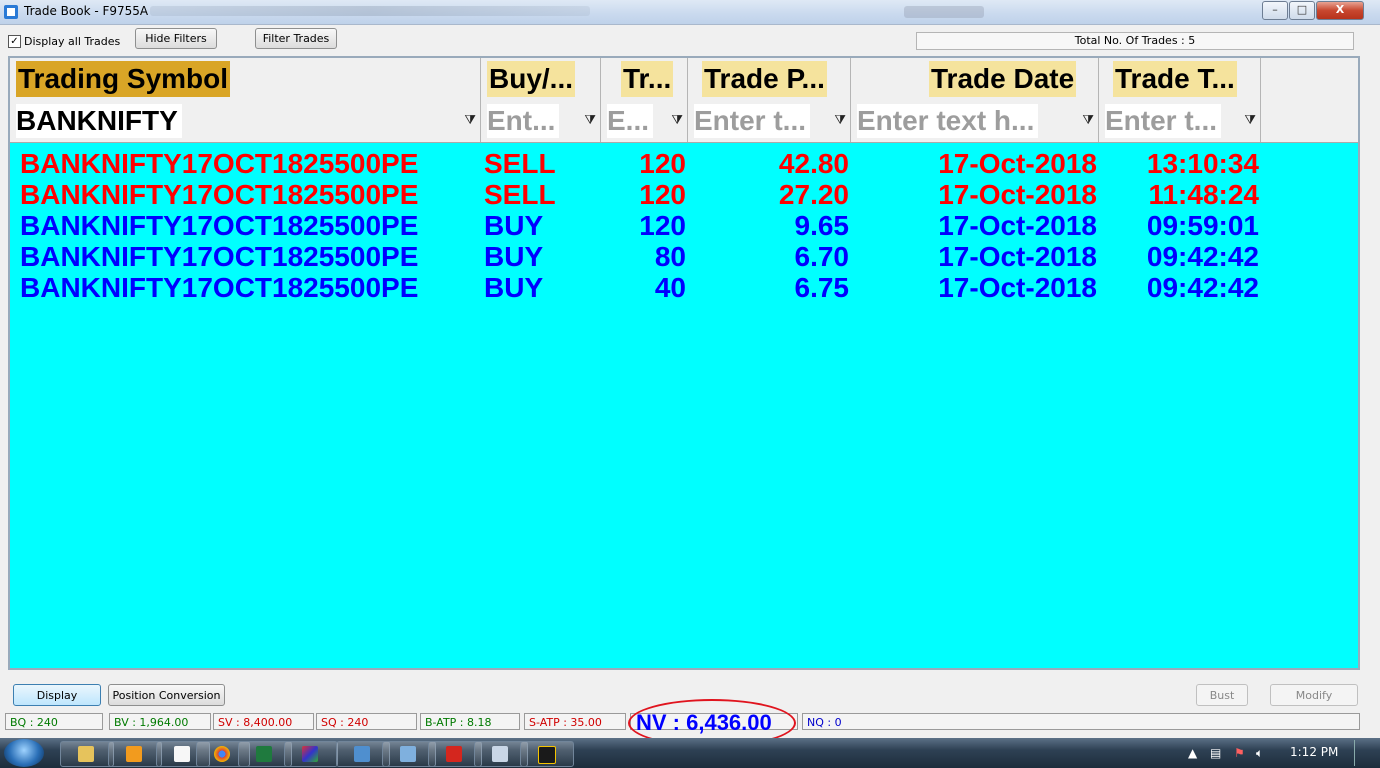 The width and height of the screenshot is (1380, 768). Describe the element at coordinates (245, 79) in the screenshot. I see `column-header-trading-symbol: Trading Symbol` at that location.